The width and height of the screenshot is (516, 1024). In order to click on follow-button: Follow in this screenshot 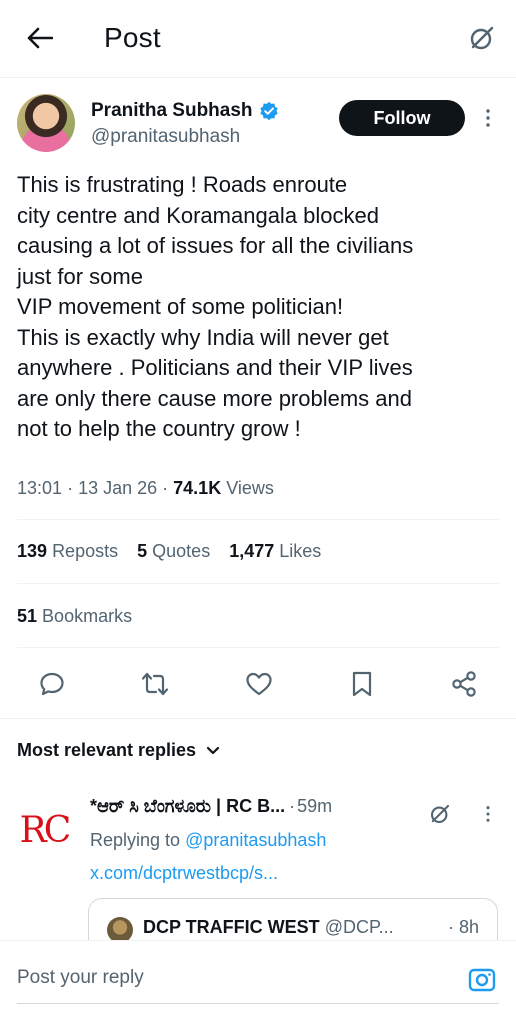, I will do `click(402, 118)`.